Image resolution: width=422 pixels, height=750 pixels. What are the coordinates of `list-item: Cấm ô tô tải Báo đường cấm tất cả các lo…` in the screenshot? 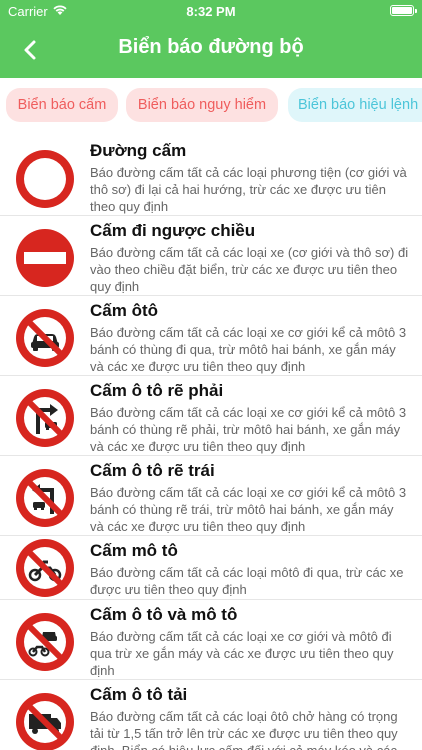 It's located at (211, 715).